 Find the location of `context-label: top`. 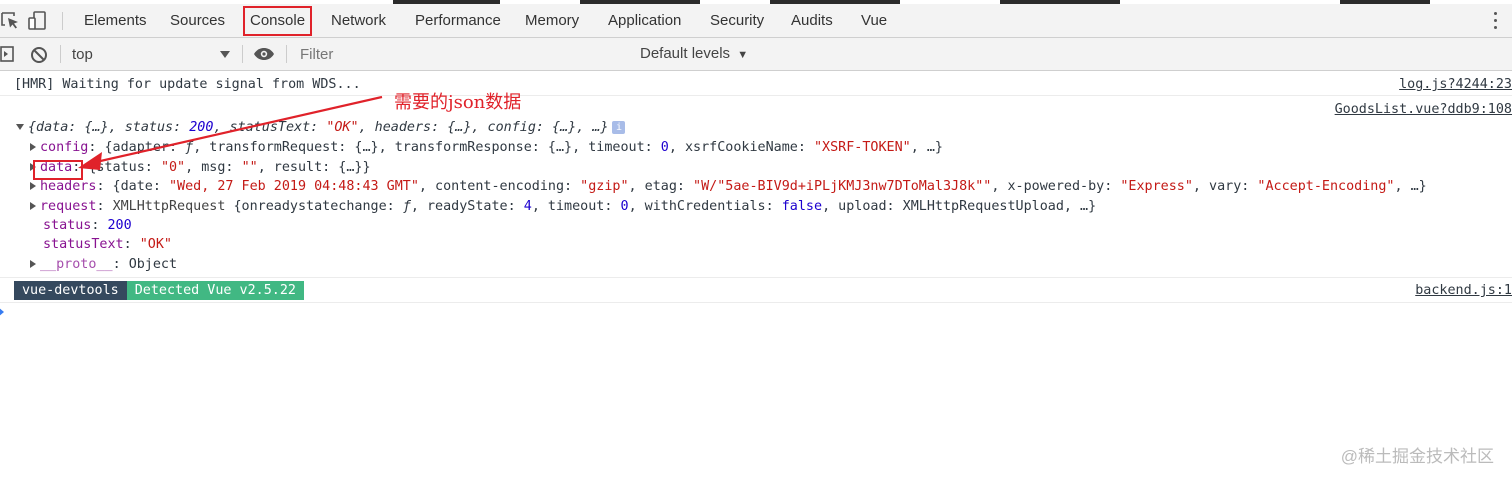

context-label: top is located at coordinates (82, 54).